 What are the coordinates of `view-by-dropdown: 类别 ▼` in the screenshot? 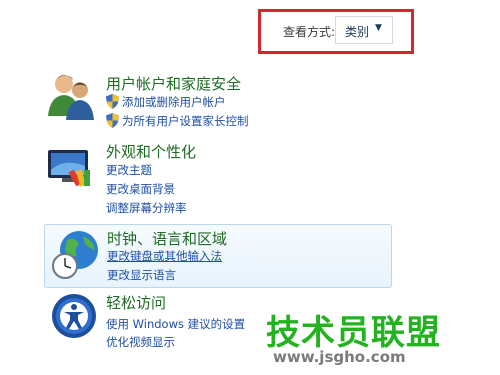 It's located at (364, 30).